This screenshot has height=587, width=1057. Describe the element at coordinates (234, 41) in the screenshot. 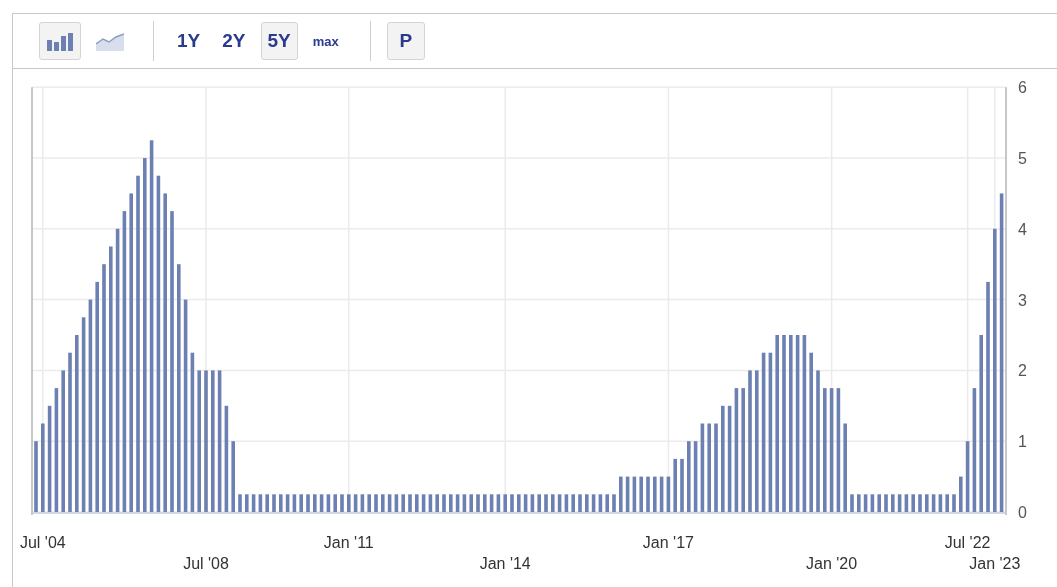

I see `range-button: 2Y` at that location.